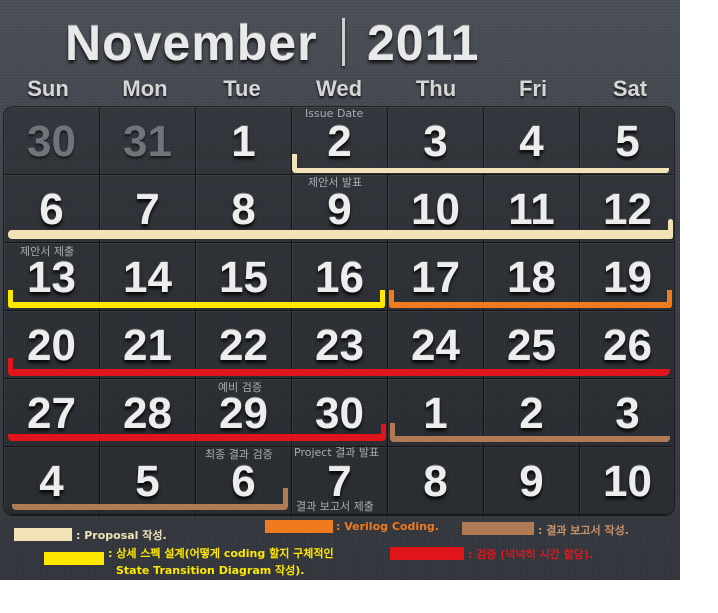  What do you see at coordinates (630, 88) in the screenshot?
I see `weekday-sat: Sat` at bounding box center [630, 88].